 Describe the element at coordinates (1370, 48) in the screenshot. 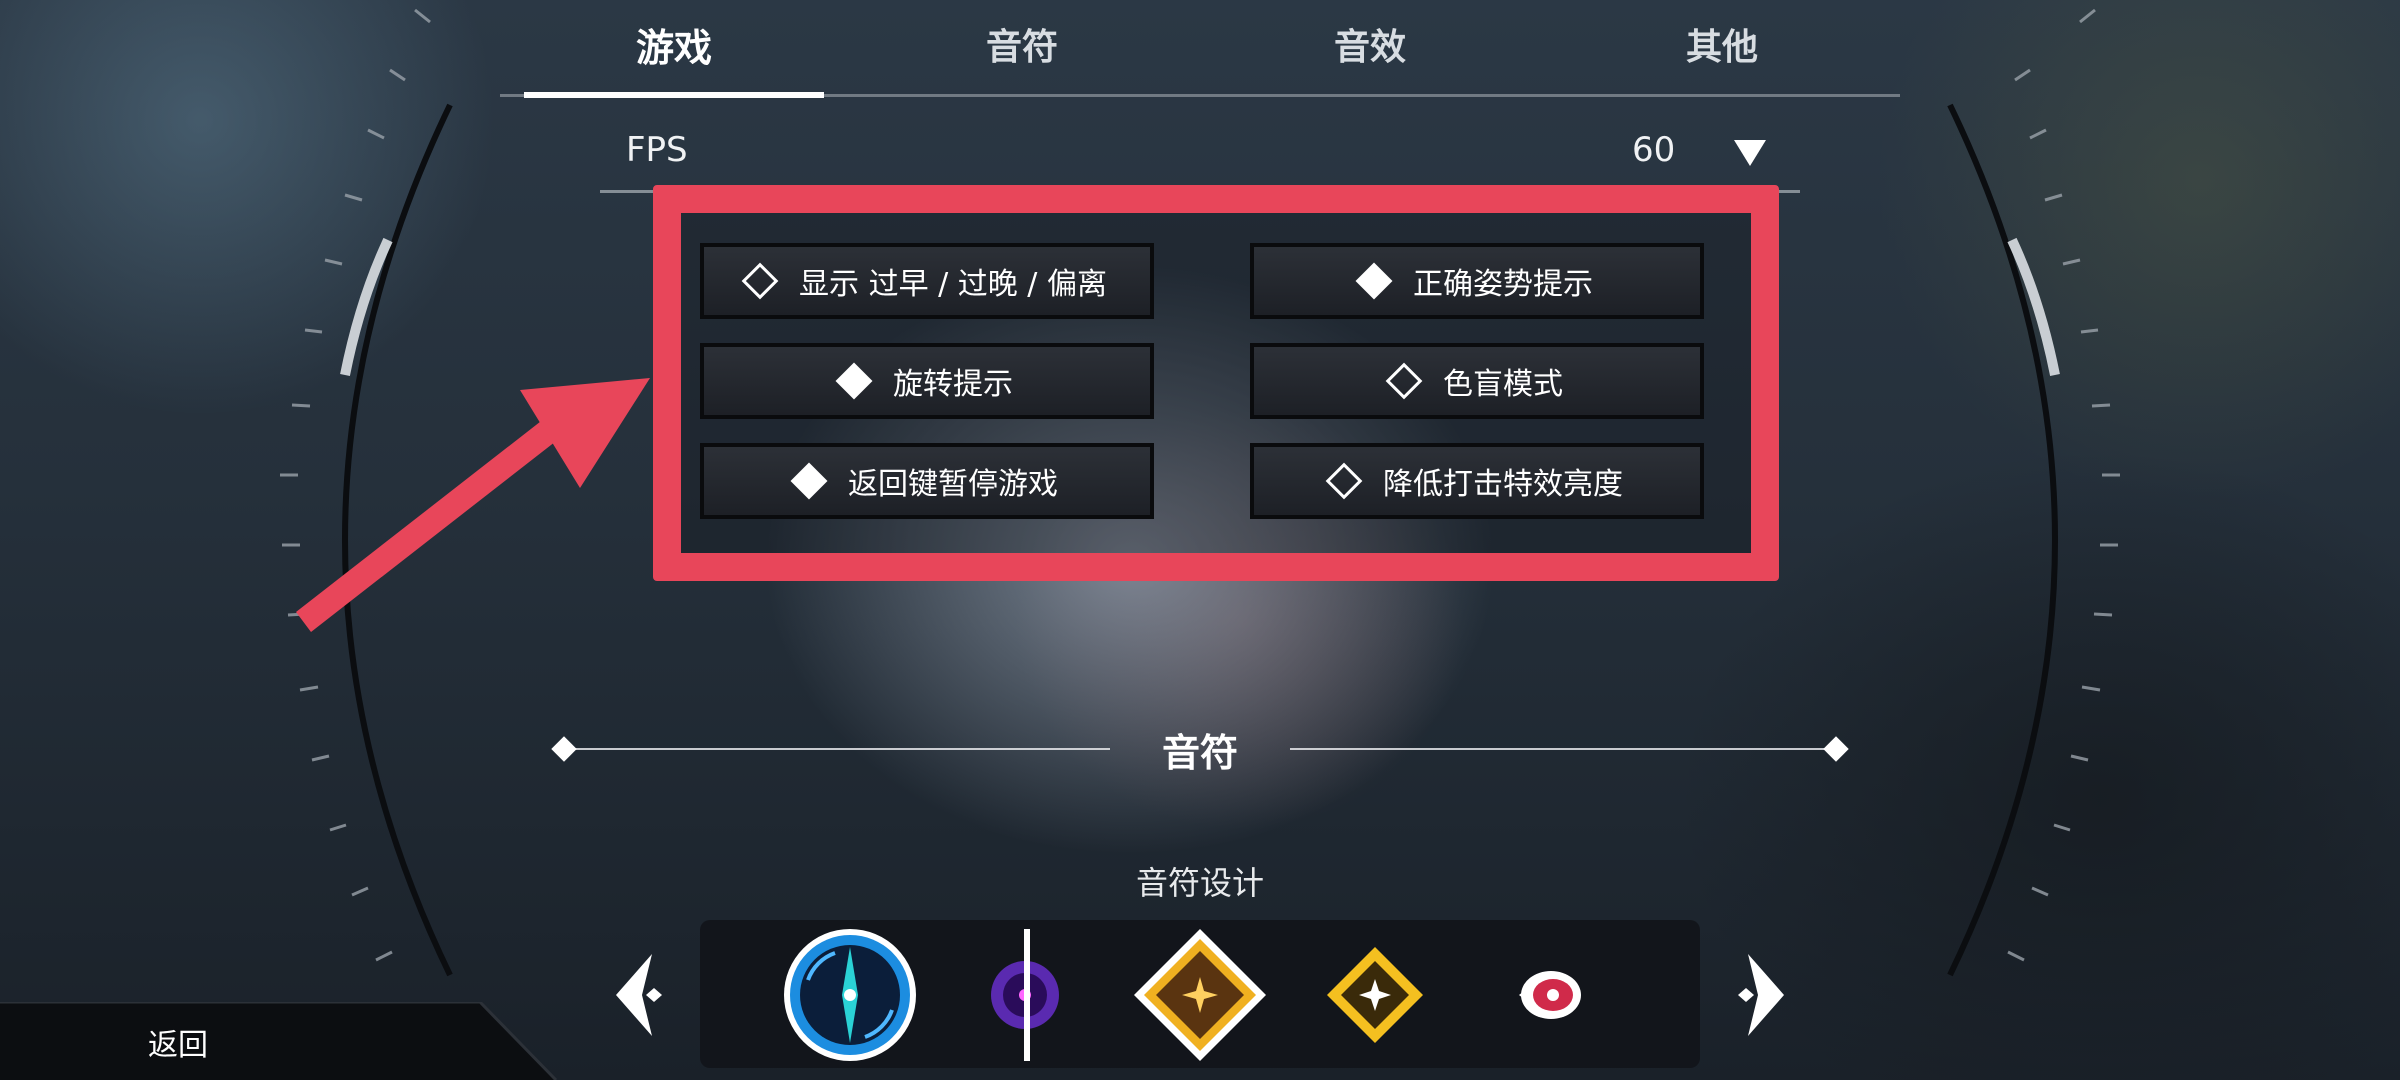

I see `tab-sound: 音效` at that location.